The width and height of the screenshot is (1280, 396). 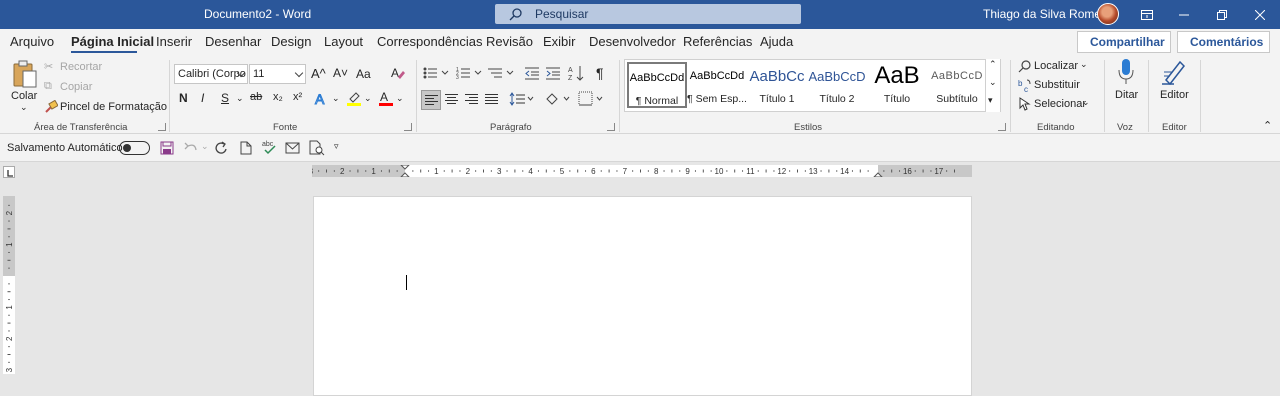 What do you see at coordinates (112, 41) in the screenshot?
I see `tab-pagina-inicial: Página Inicial` at bounding box center [112, 41].